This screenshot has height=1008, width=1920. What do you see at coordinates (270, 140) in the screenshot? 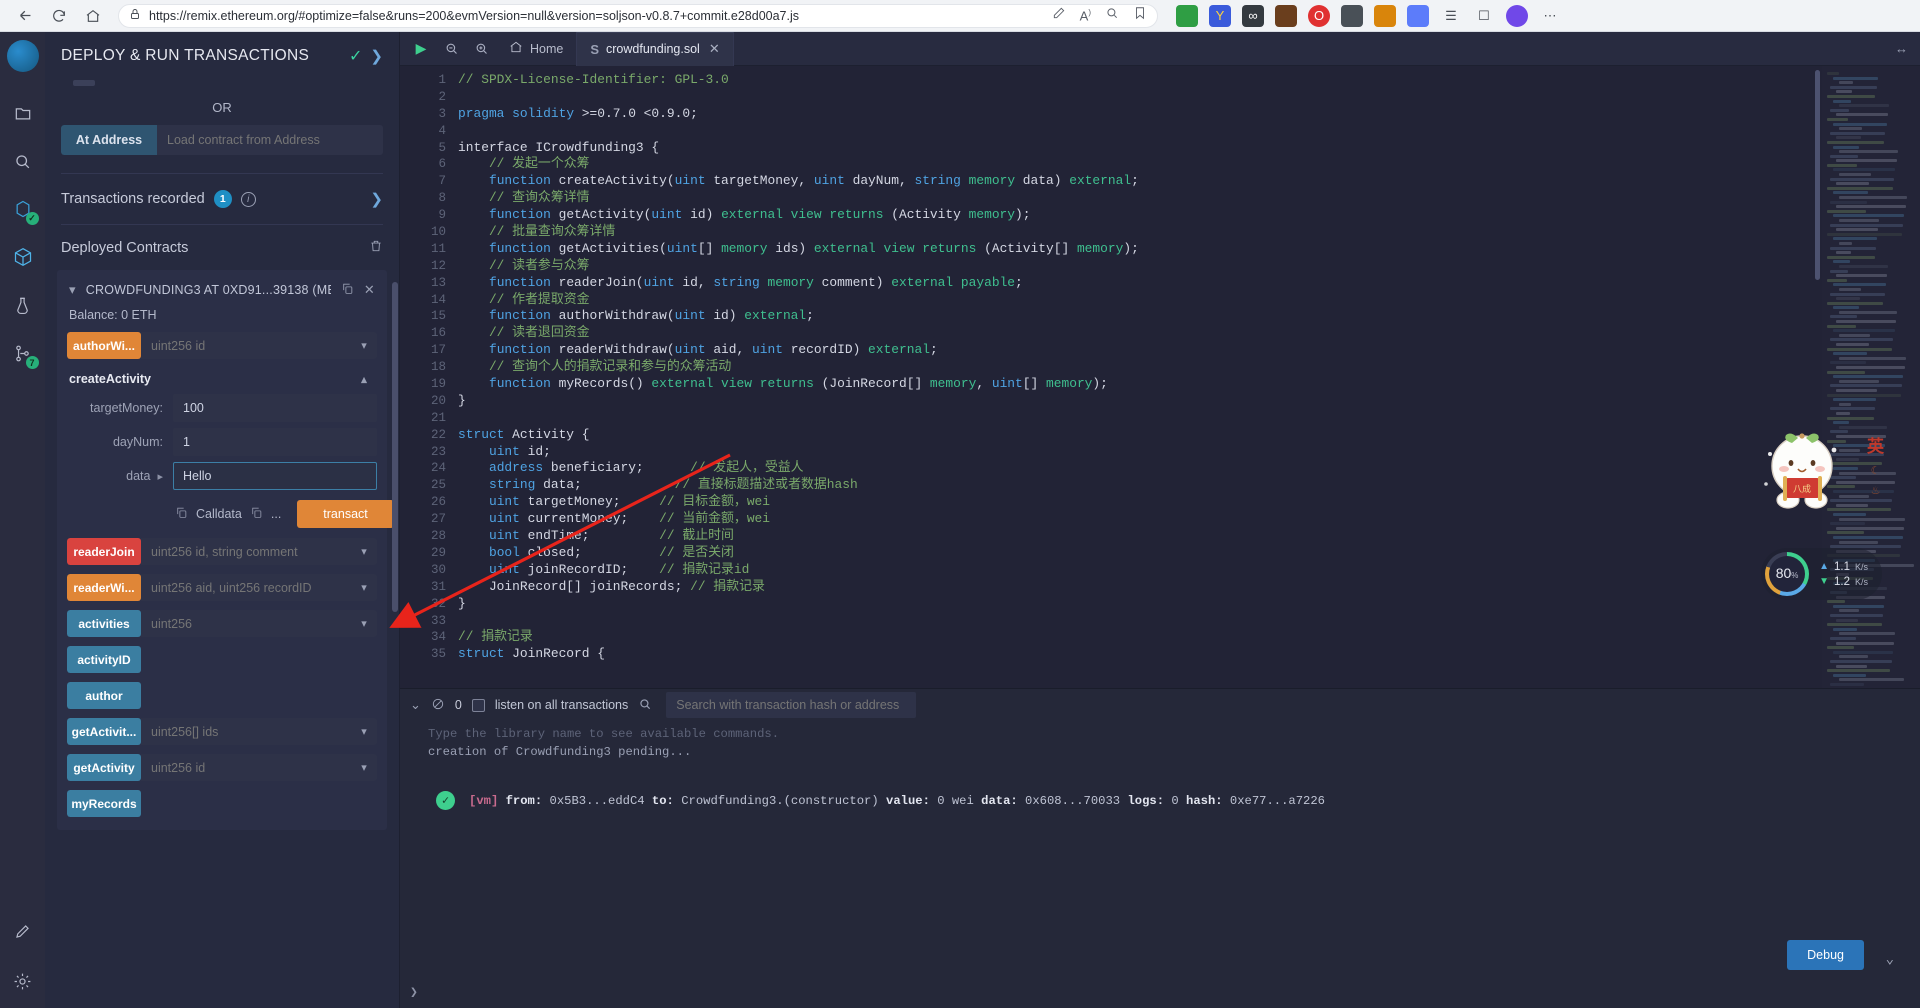
I see `load-contract-address-input` at bounding box center [270, 140].